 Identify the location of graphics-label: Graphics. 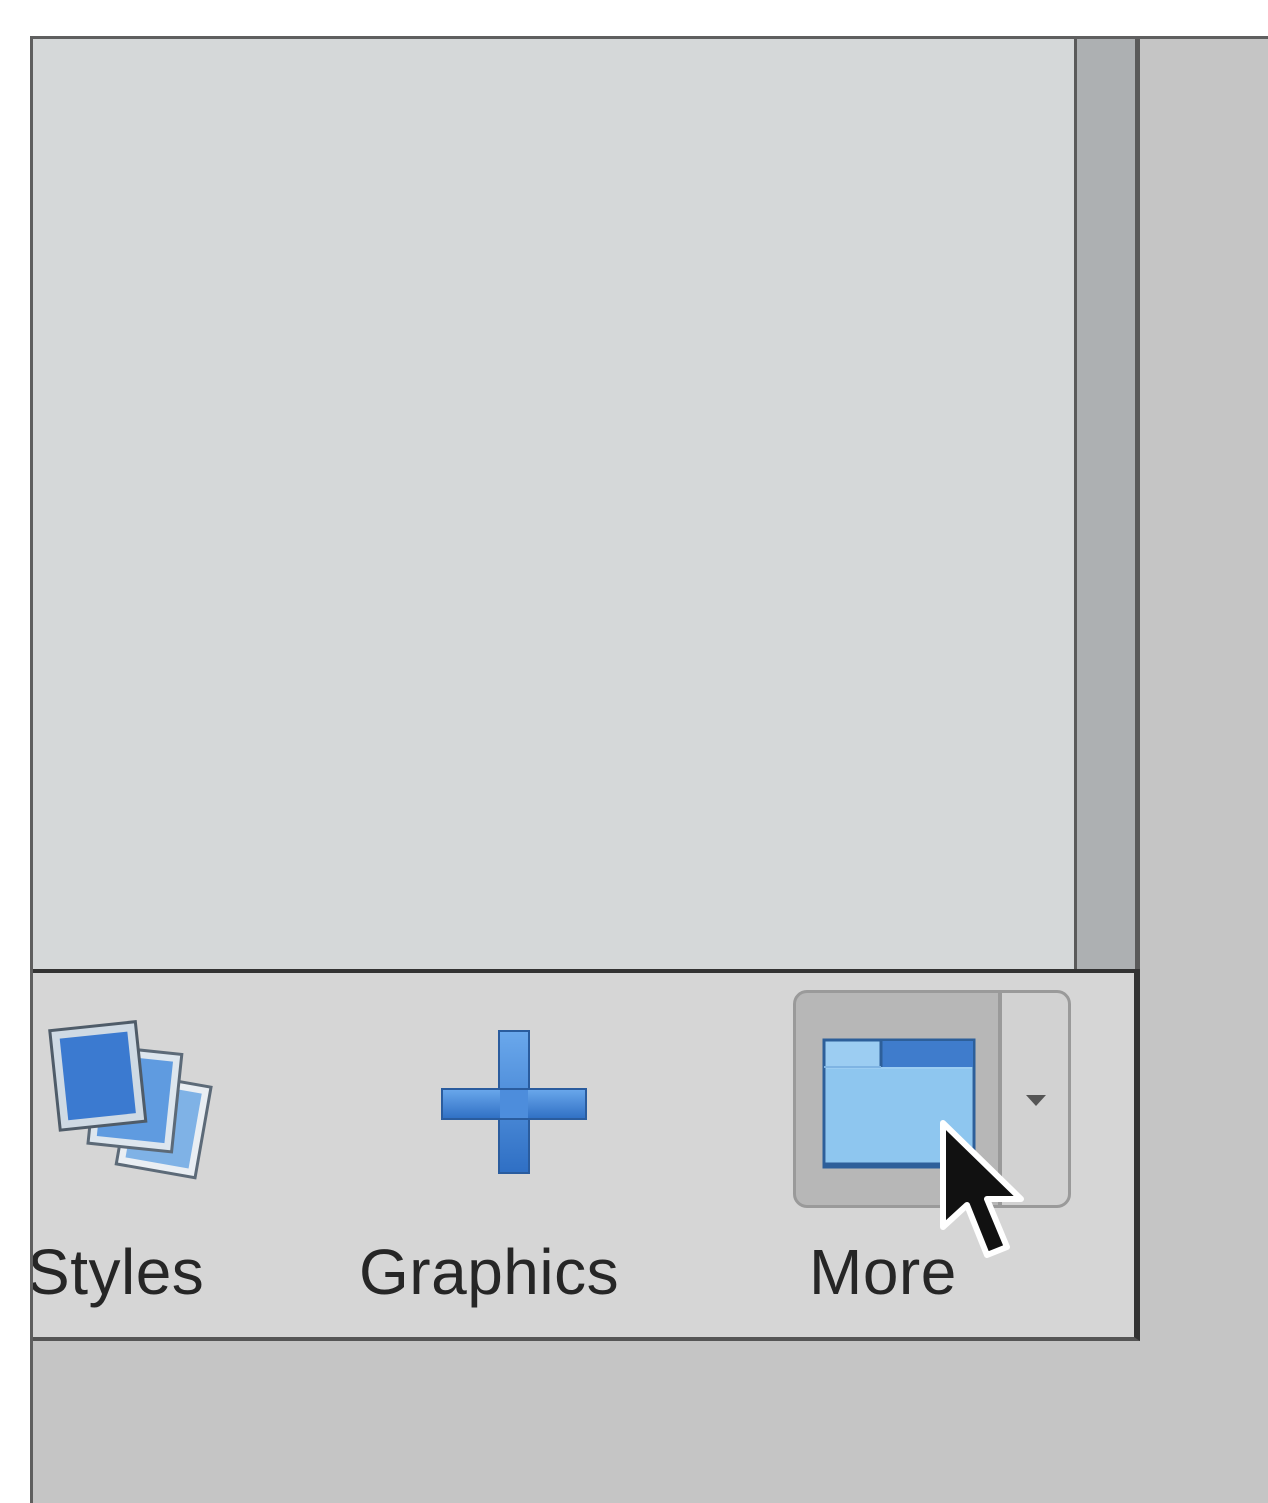
(489, 1272).